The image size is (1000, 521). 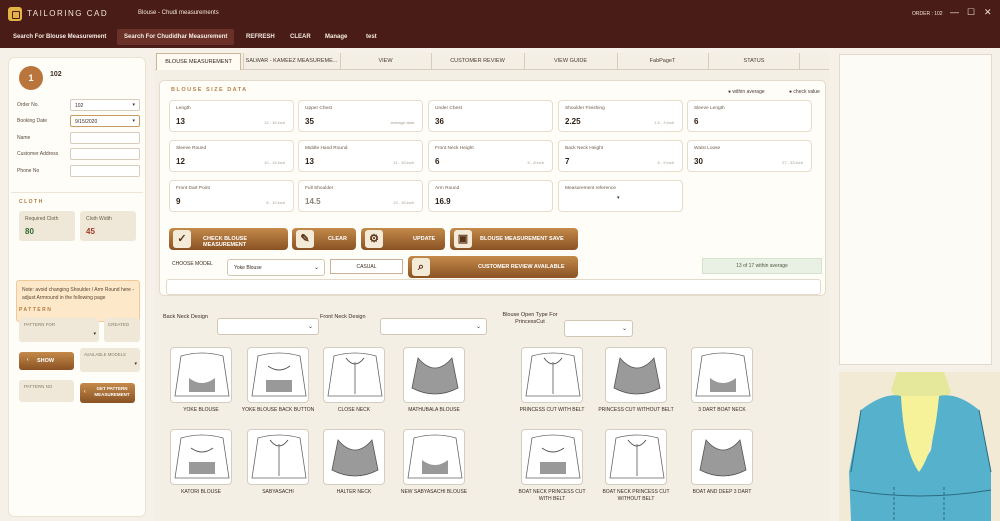 I want to click on measurement-label: Shoulder Finishing, so click(x=585, y=108).